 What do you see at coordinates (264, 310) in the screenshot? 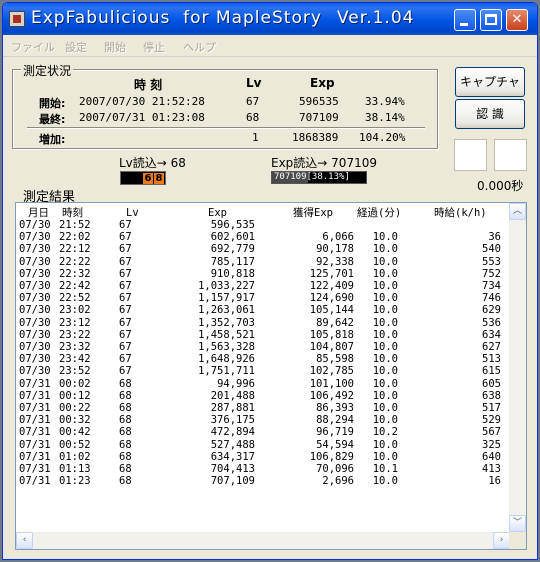
I see `table-row: 07/30 23:02 67 1,263,061 105,144 10.0 629` at bounding box center [264, 310].